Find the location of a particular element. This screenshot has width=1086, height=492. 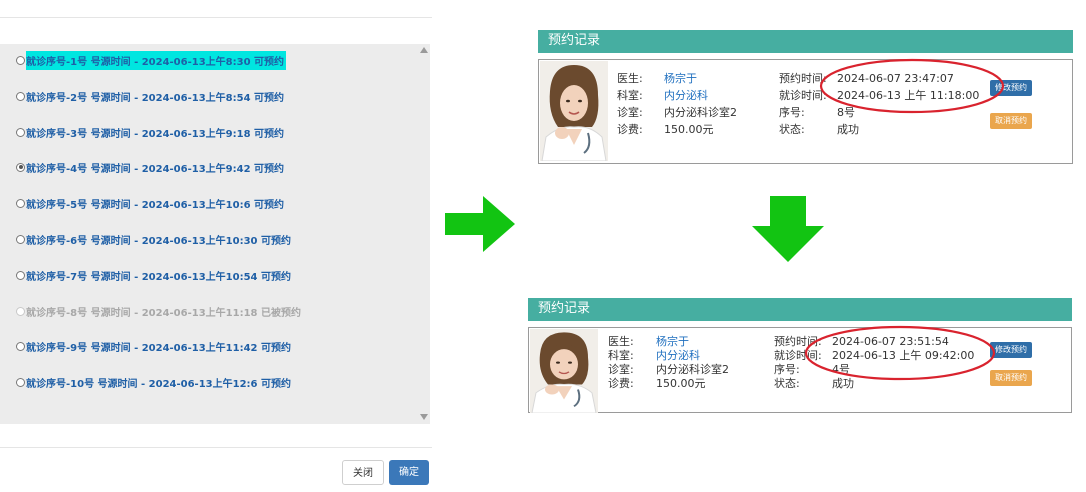

slot-option: 就诊序号-6号 号源时间 - 2024-06-13上午10:30 可预约 is located at coordinates (153, 239).